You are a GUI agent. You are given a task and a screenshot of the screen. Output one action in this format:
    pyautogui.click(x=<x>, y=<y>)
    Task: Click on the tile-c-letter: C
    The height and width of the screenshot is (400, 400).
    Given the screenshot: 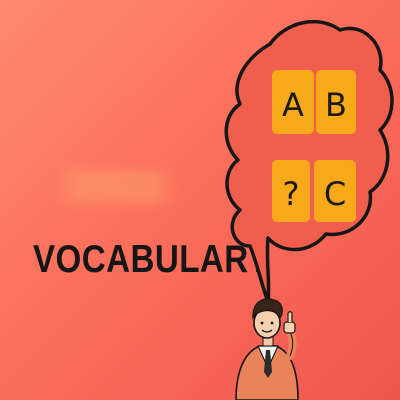 What is the action you would take?
    pyautogui.click(x=335, y=194)
    